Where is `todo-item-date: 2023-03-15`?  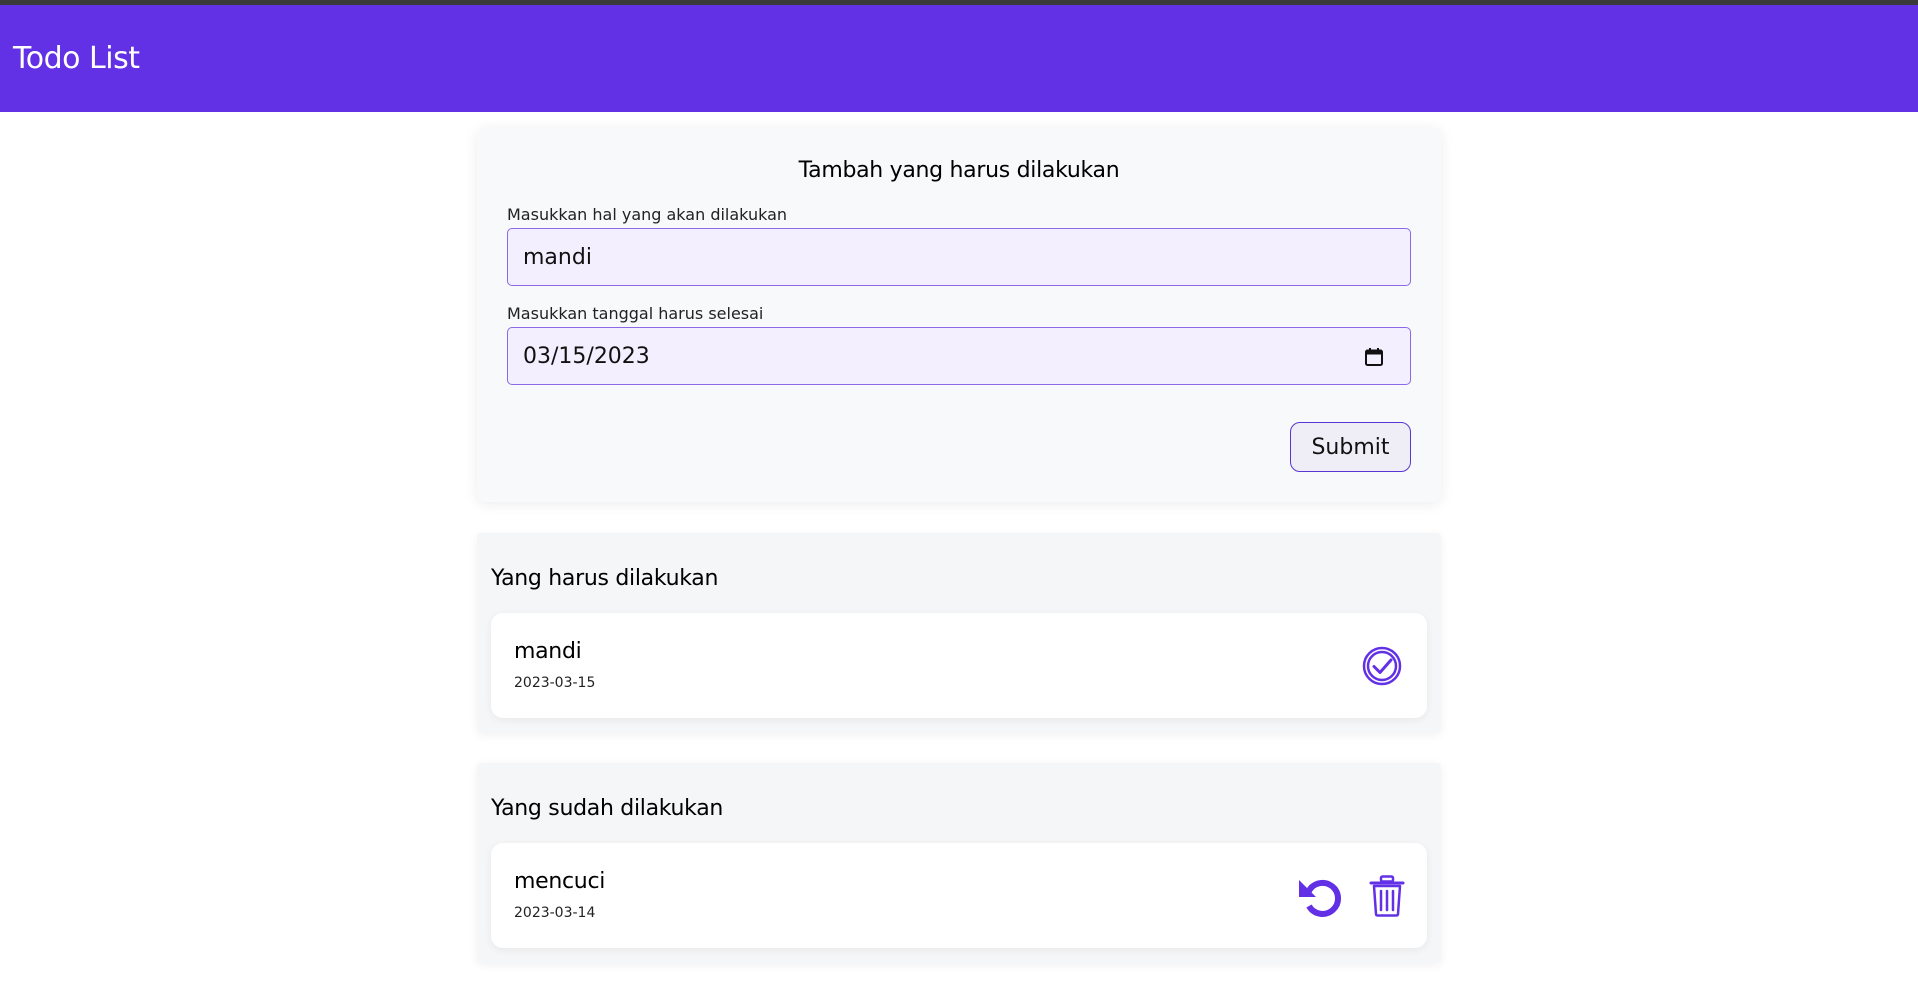 todo-item-date: 2023-03-15 is located at coordinates (555, 683).